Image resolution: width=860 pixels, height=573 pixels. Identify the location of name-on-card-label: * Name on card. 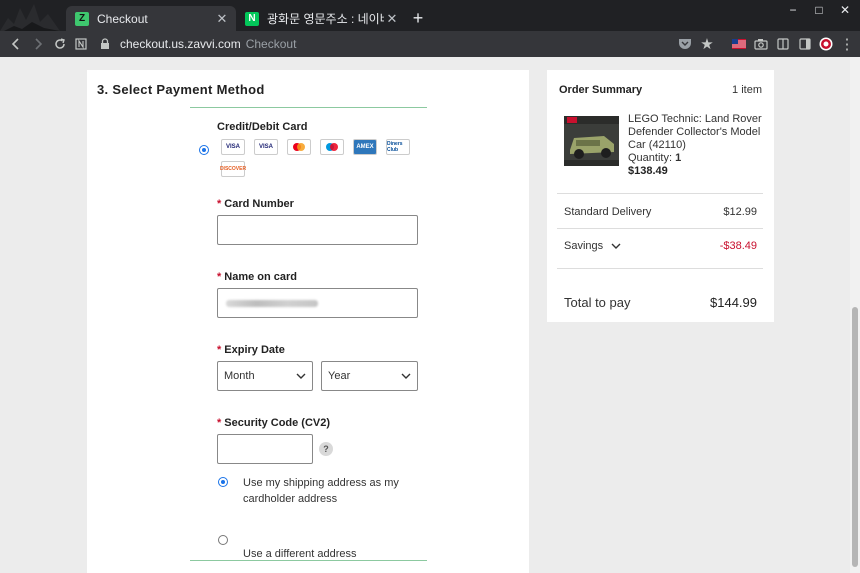
(257, 277).